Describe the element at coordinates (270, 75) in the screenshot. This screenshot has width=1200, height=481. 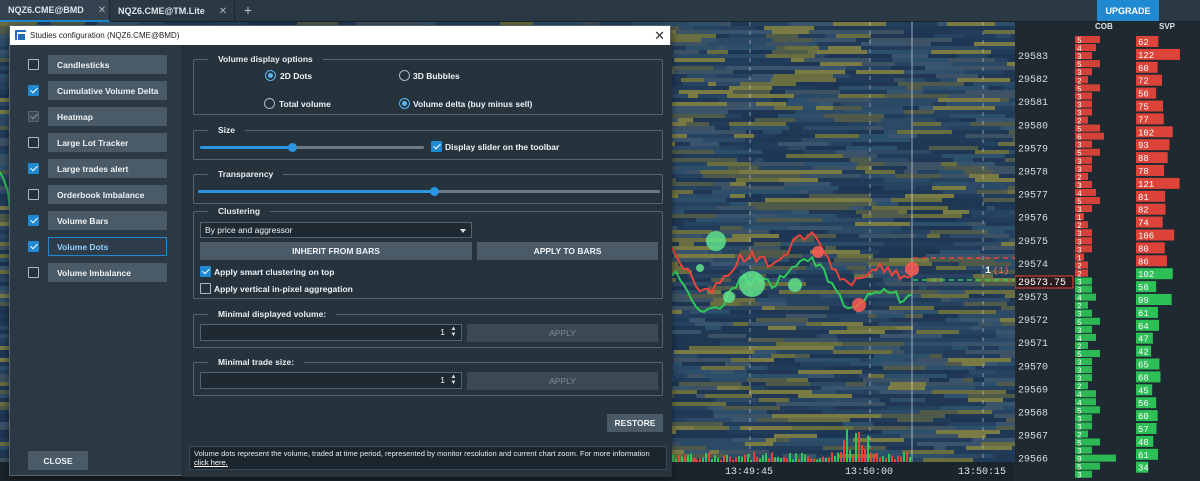
I see `radio-2d-dots` at that location.